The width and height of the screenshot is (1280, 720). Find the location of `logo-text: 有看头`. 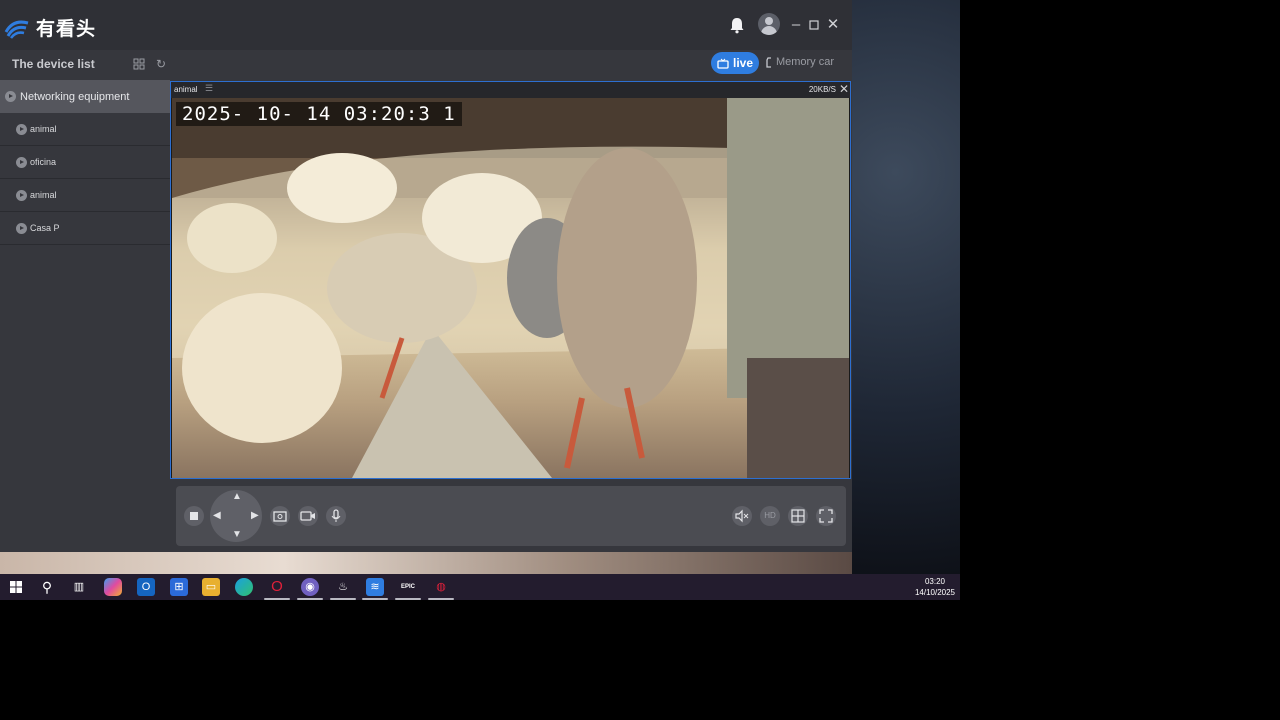

logo-text: 有看头 is located at coordinates (66, 29).